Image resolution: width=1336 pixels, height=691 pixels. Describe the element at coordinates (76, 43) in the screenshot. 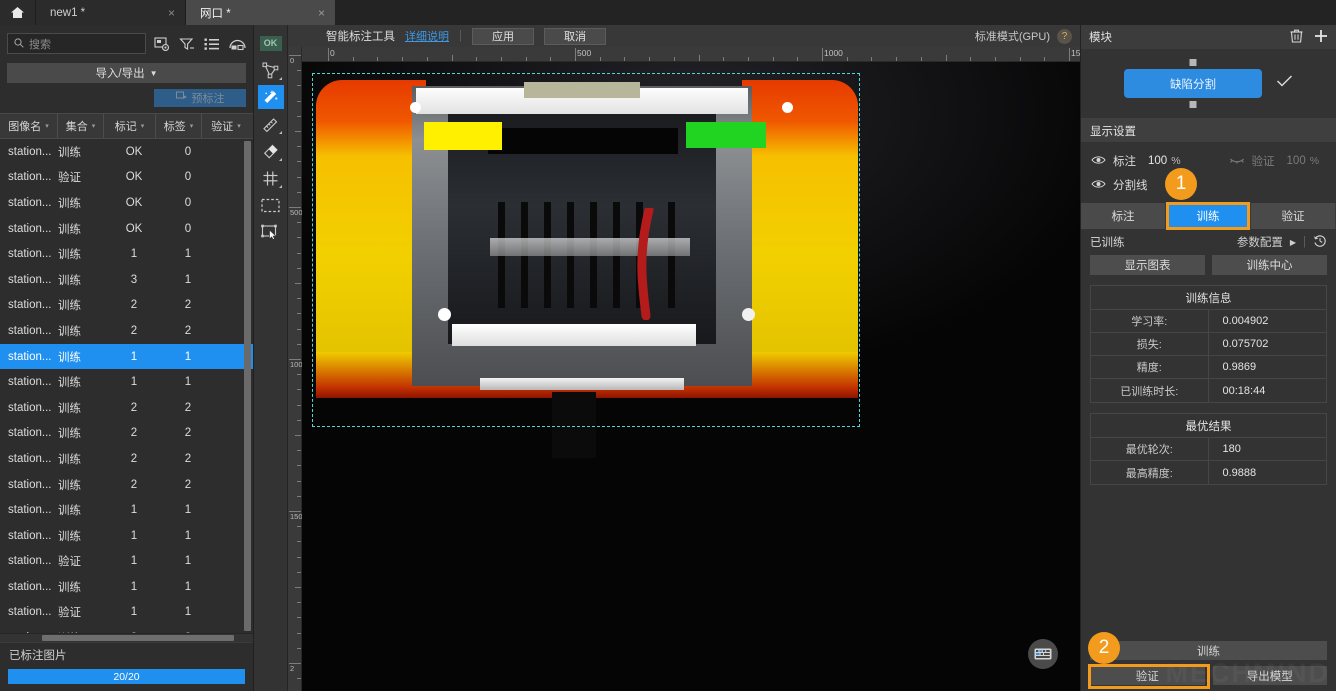

I see `search-input: 搜索` at that location.